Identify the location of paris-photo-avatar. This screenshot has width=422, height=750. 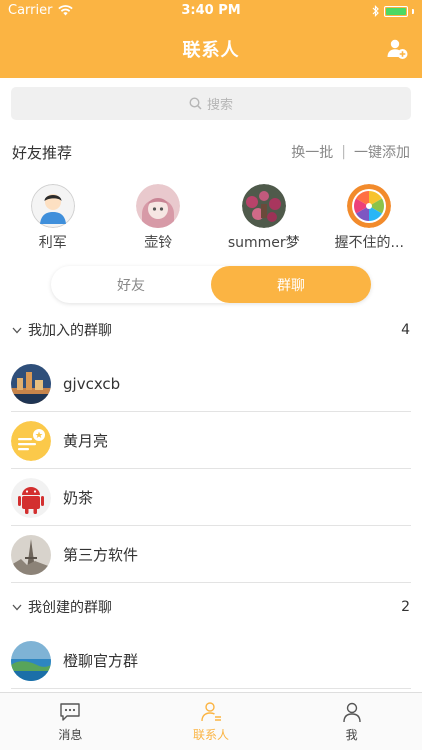
(31, 554).